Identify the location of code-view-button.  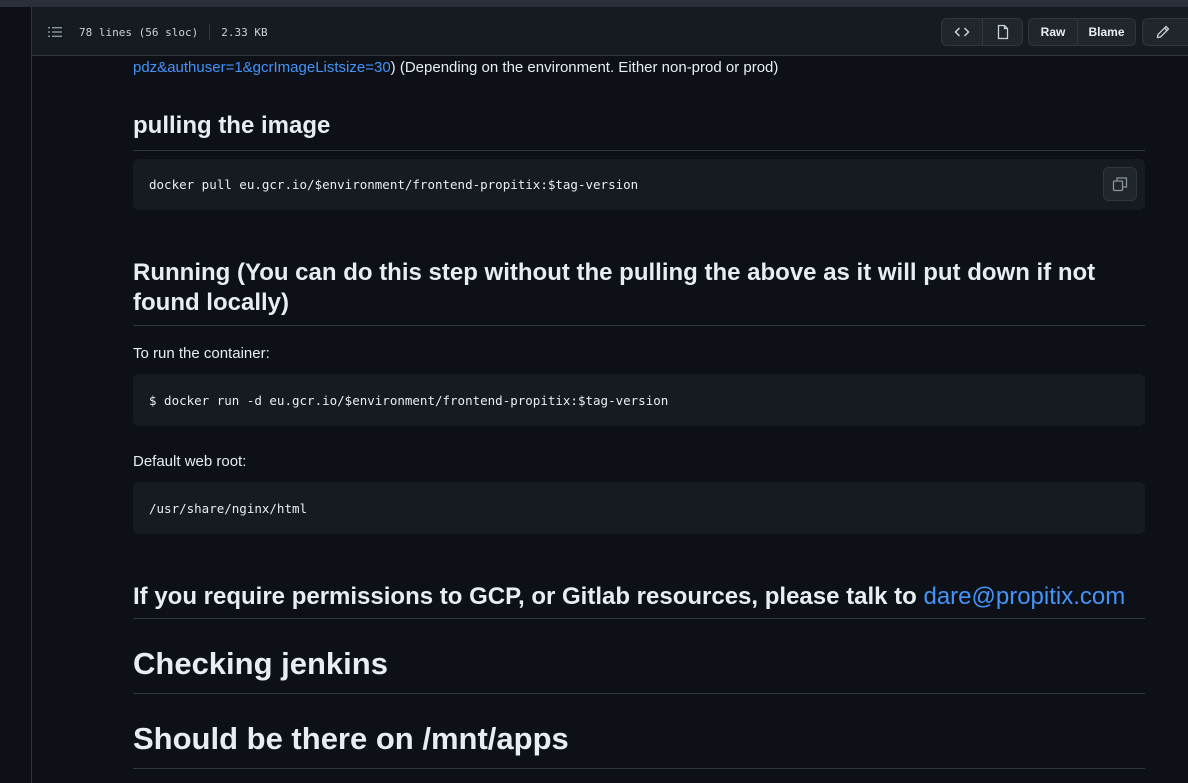
(962, 32).